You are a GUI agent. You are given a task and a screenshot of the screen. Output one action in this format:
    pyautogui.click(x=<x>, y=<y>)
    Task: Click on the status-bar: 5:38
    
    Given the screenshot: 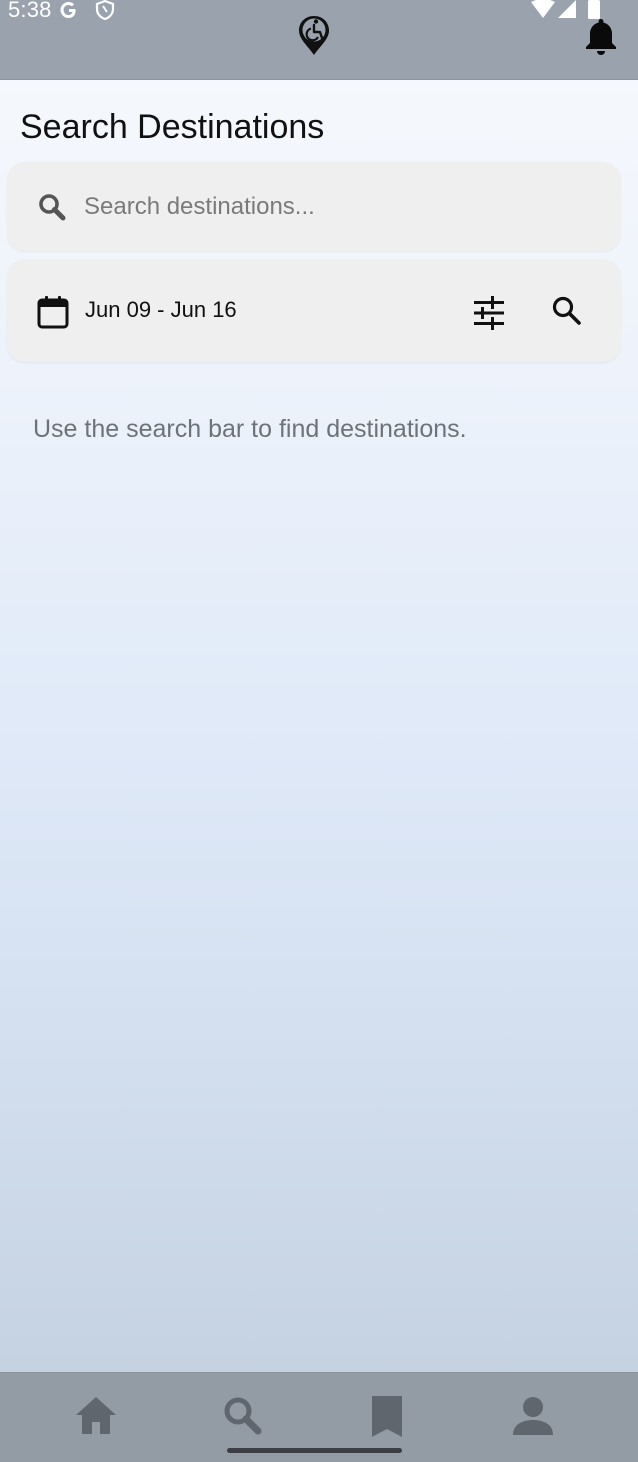 What is the action you would take?
    pyautogui.click(x=319, y=40)
    